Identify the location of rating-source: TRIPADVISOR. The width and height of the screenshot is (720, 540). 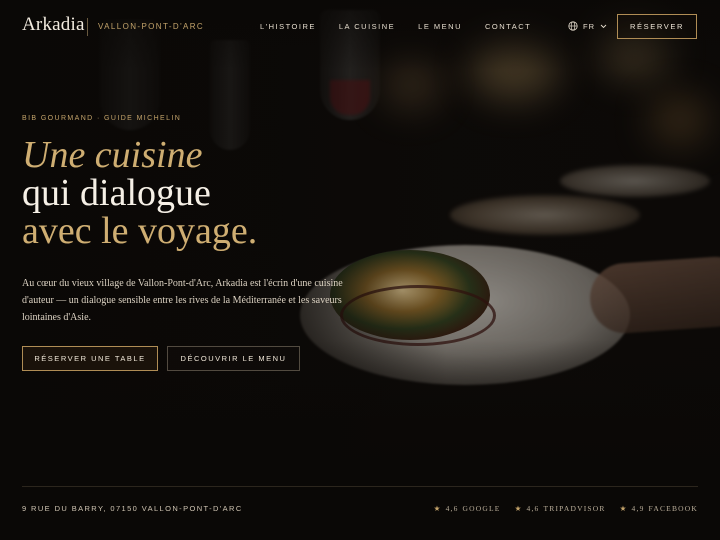
(574, 508).